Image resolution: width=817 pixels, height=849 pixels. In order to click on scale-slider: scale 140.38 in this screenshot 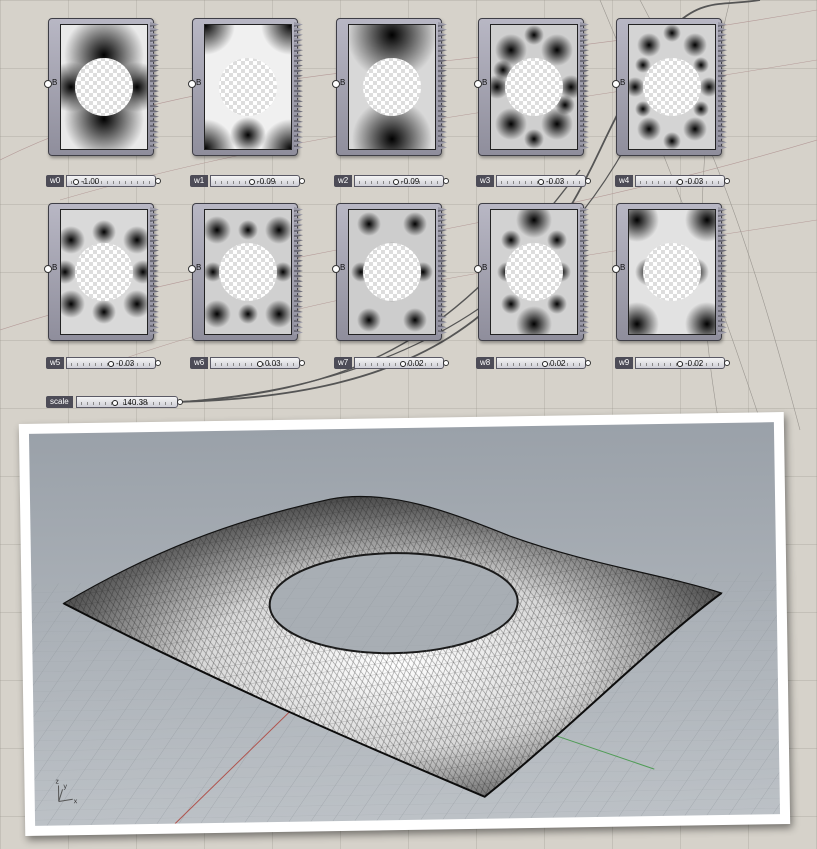, I will do `click(114, 402)`.